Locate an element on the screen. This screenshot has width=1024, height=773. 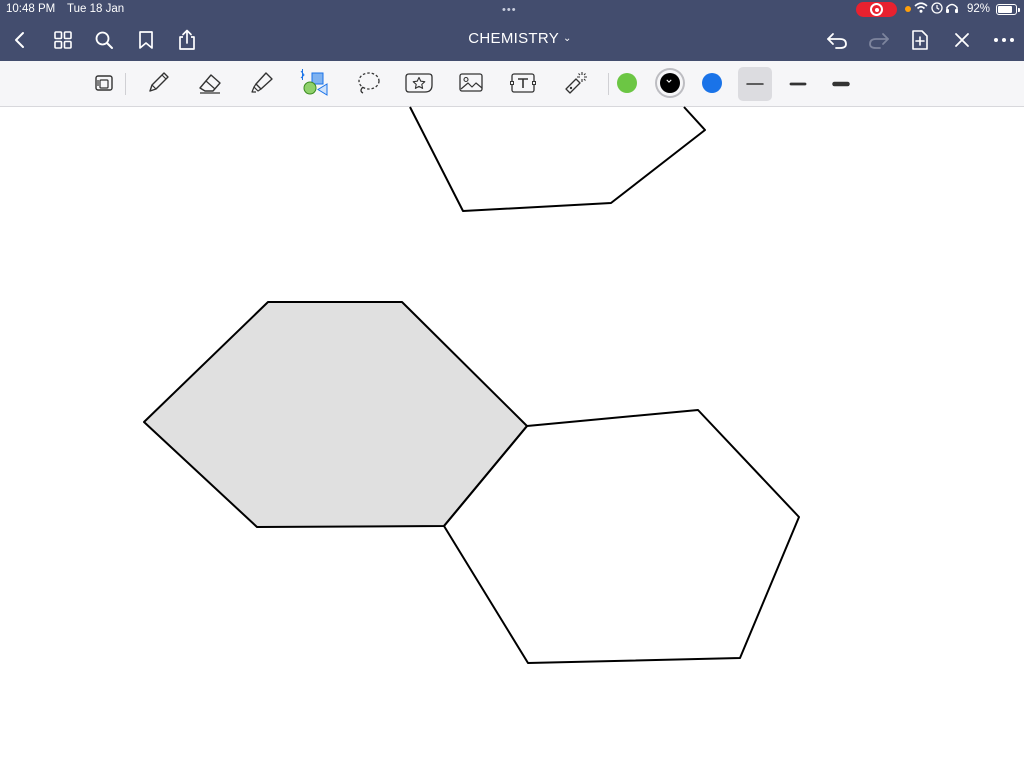
redo-icon is located at coordinates (879, 41).